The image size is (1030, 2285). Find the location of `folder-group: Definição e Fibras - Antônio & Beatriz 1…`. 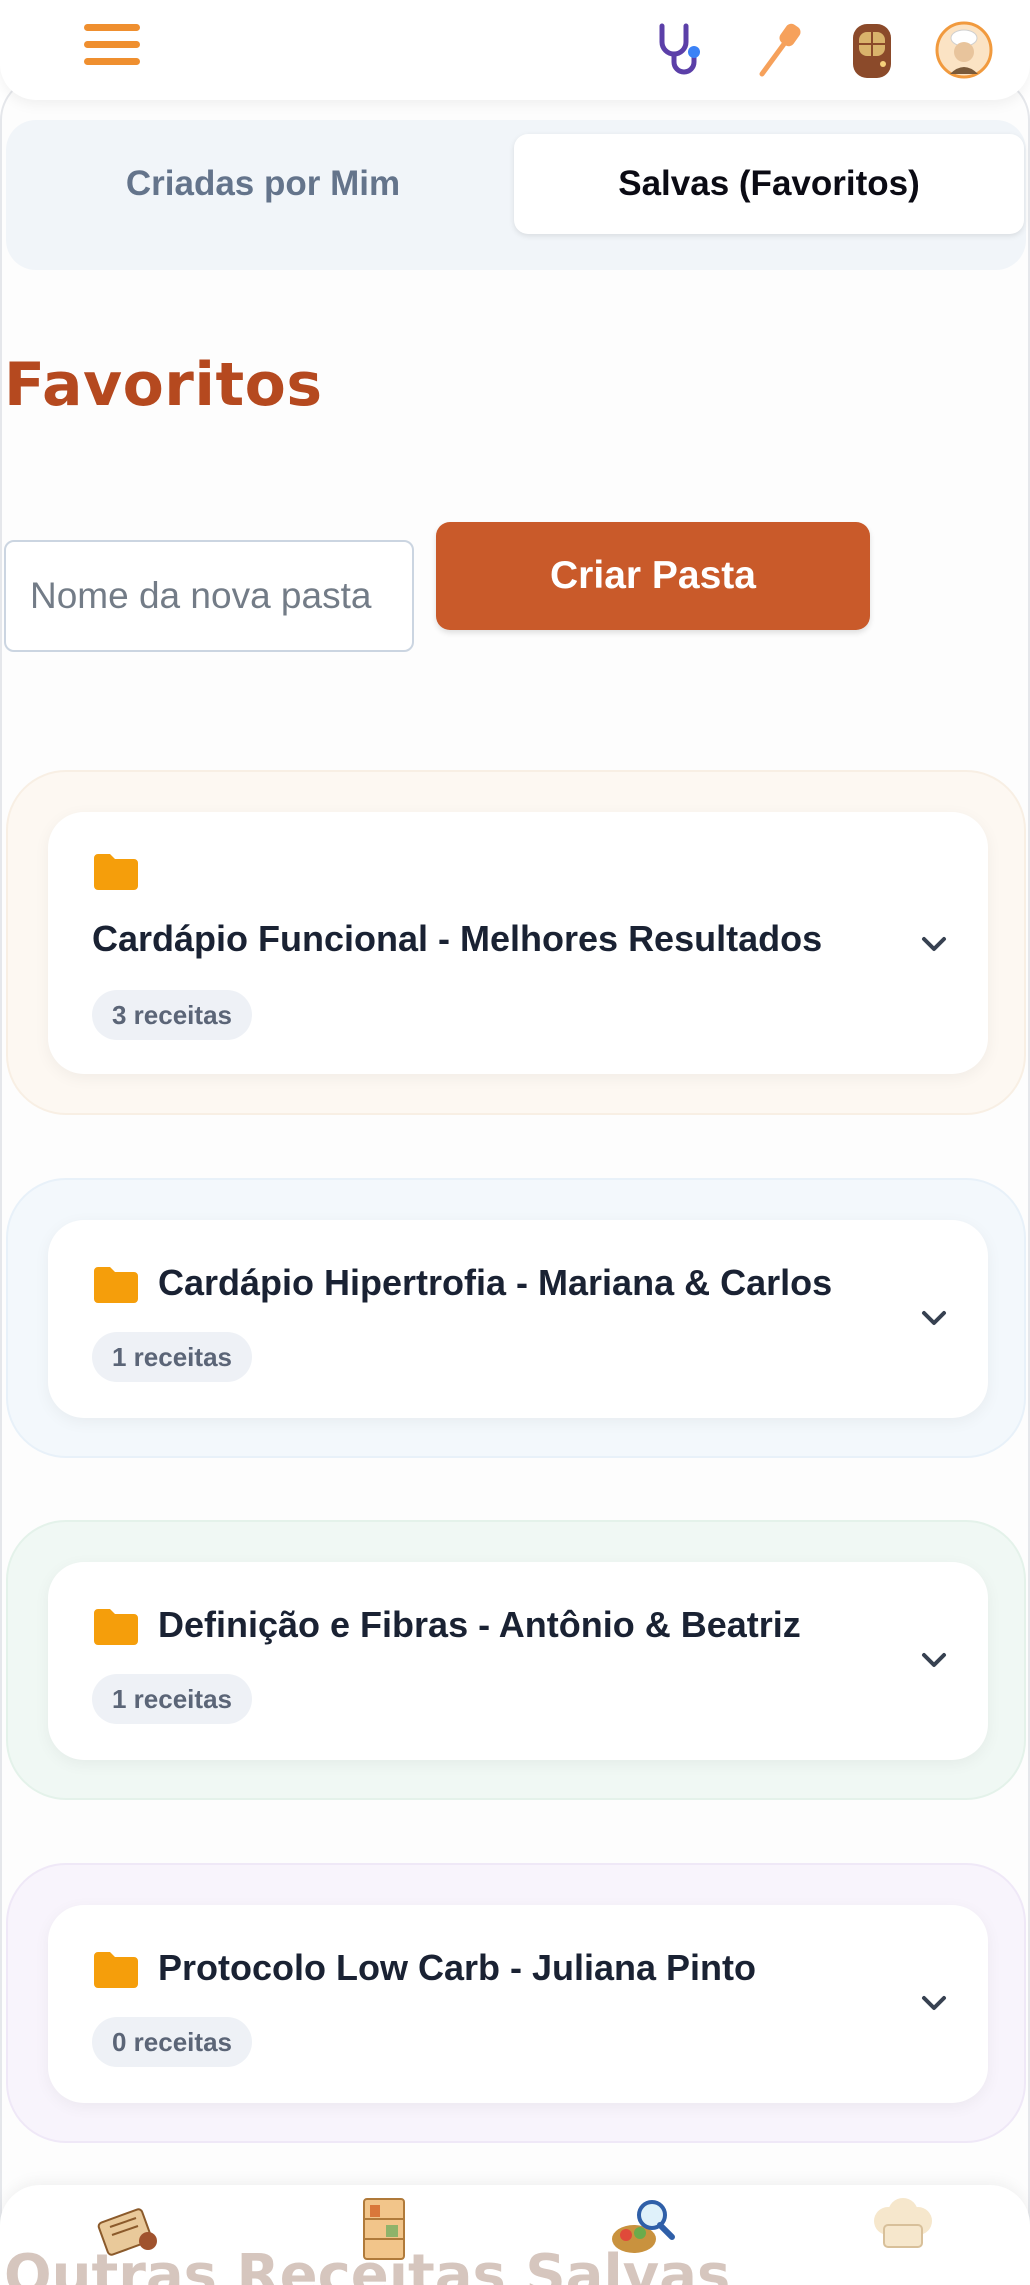

folder-group: Definição e Fibras - Antônio & Beatriz 1… is located at coordinates (516, 1660).